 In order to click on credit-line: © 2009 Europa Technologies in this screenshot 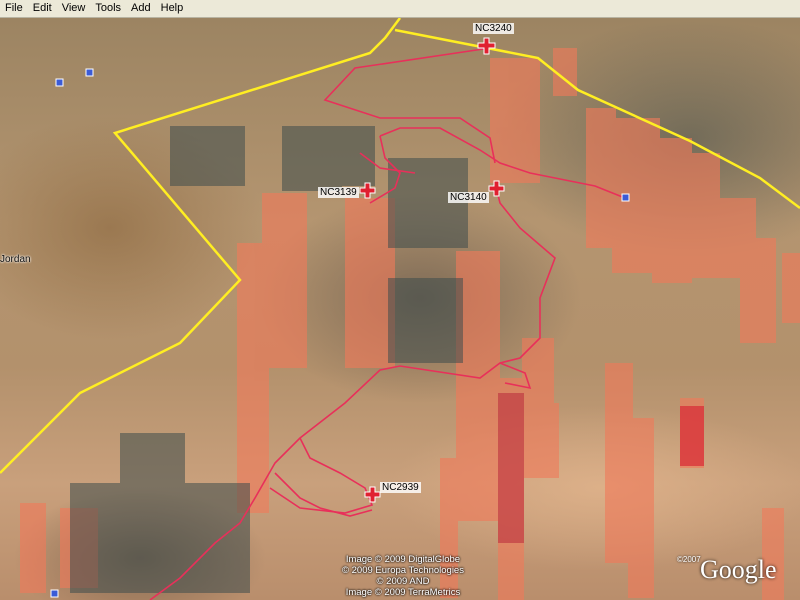, I will do `click(403, 570)`.